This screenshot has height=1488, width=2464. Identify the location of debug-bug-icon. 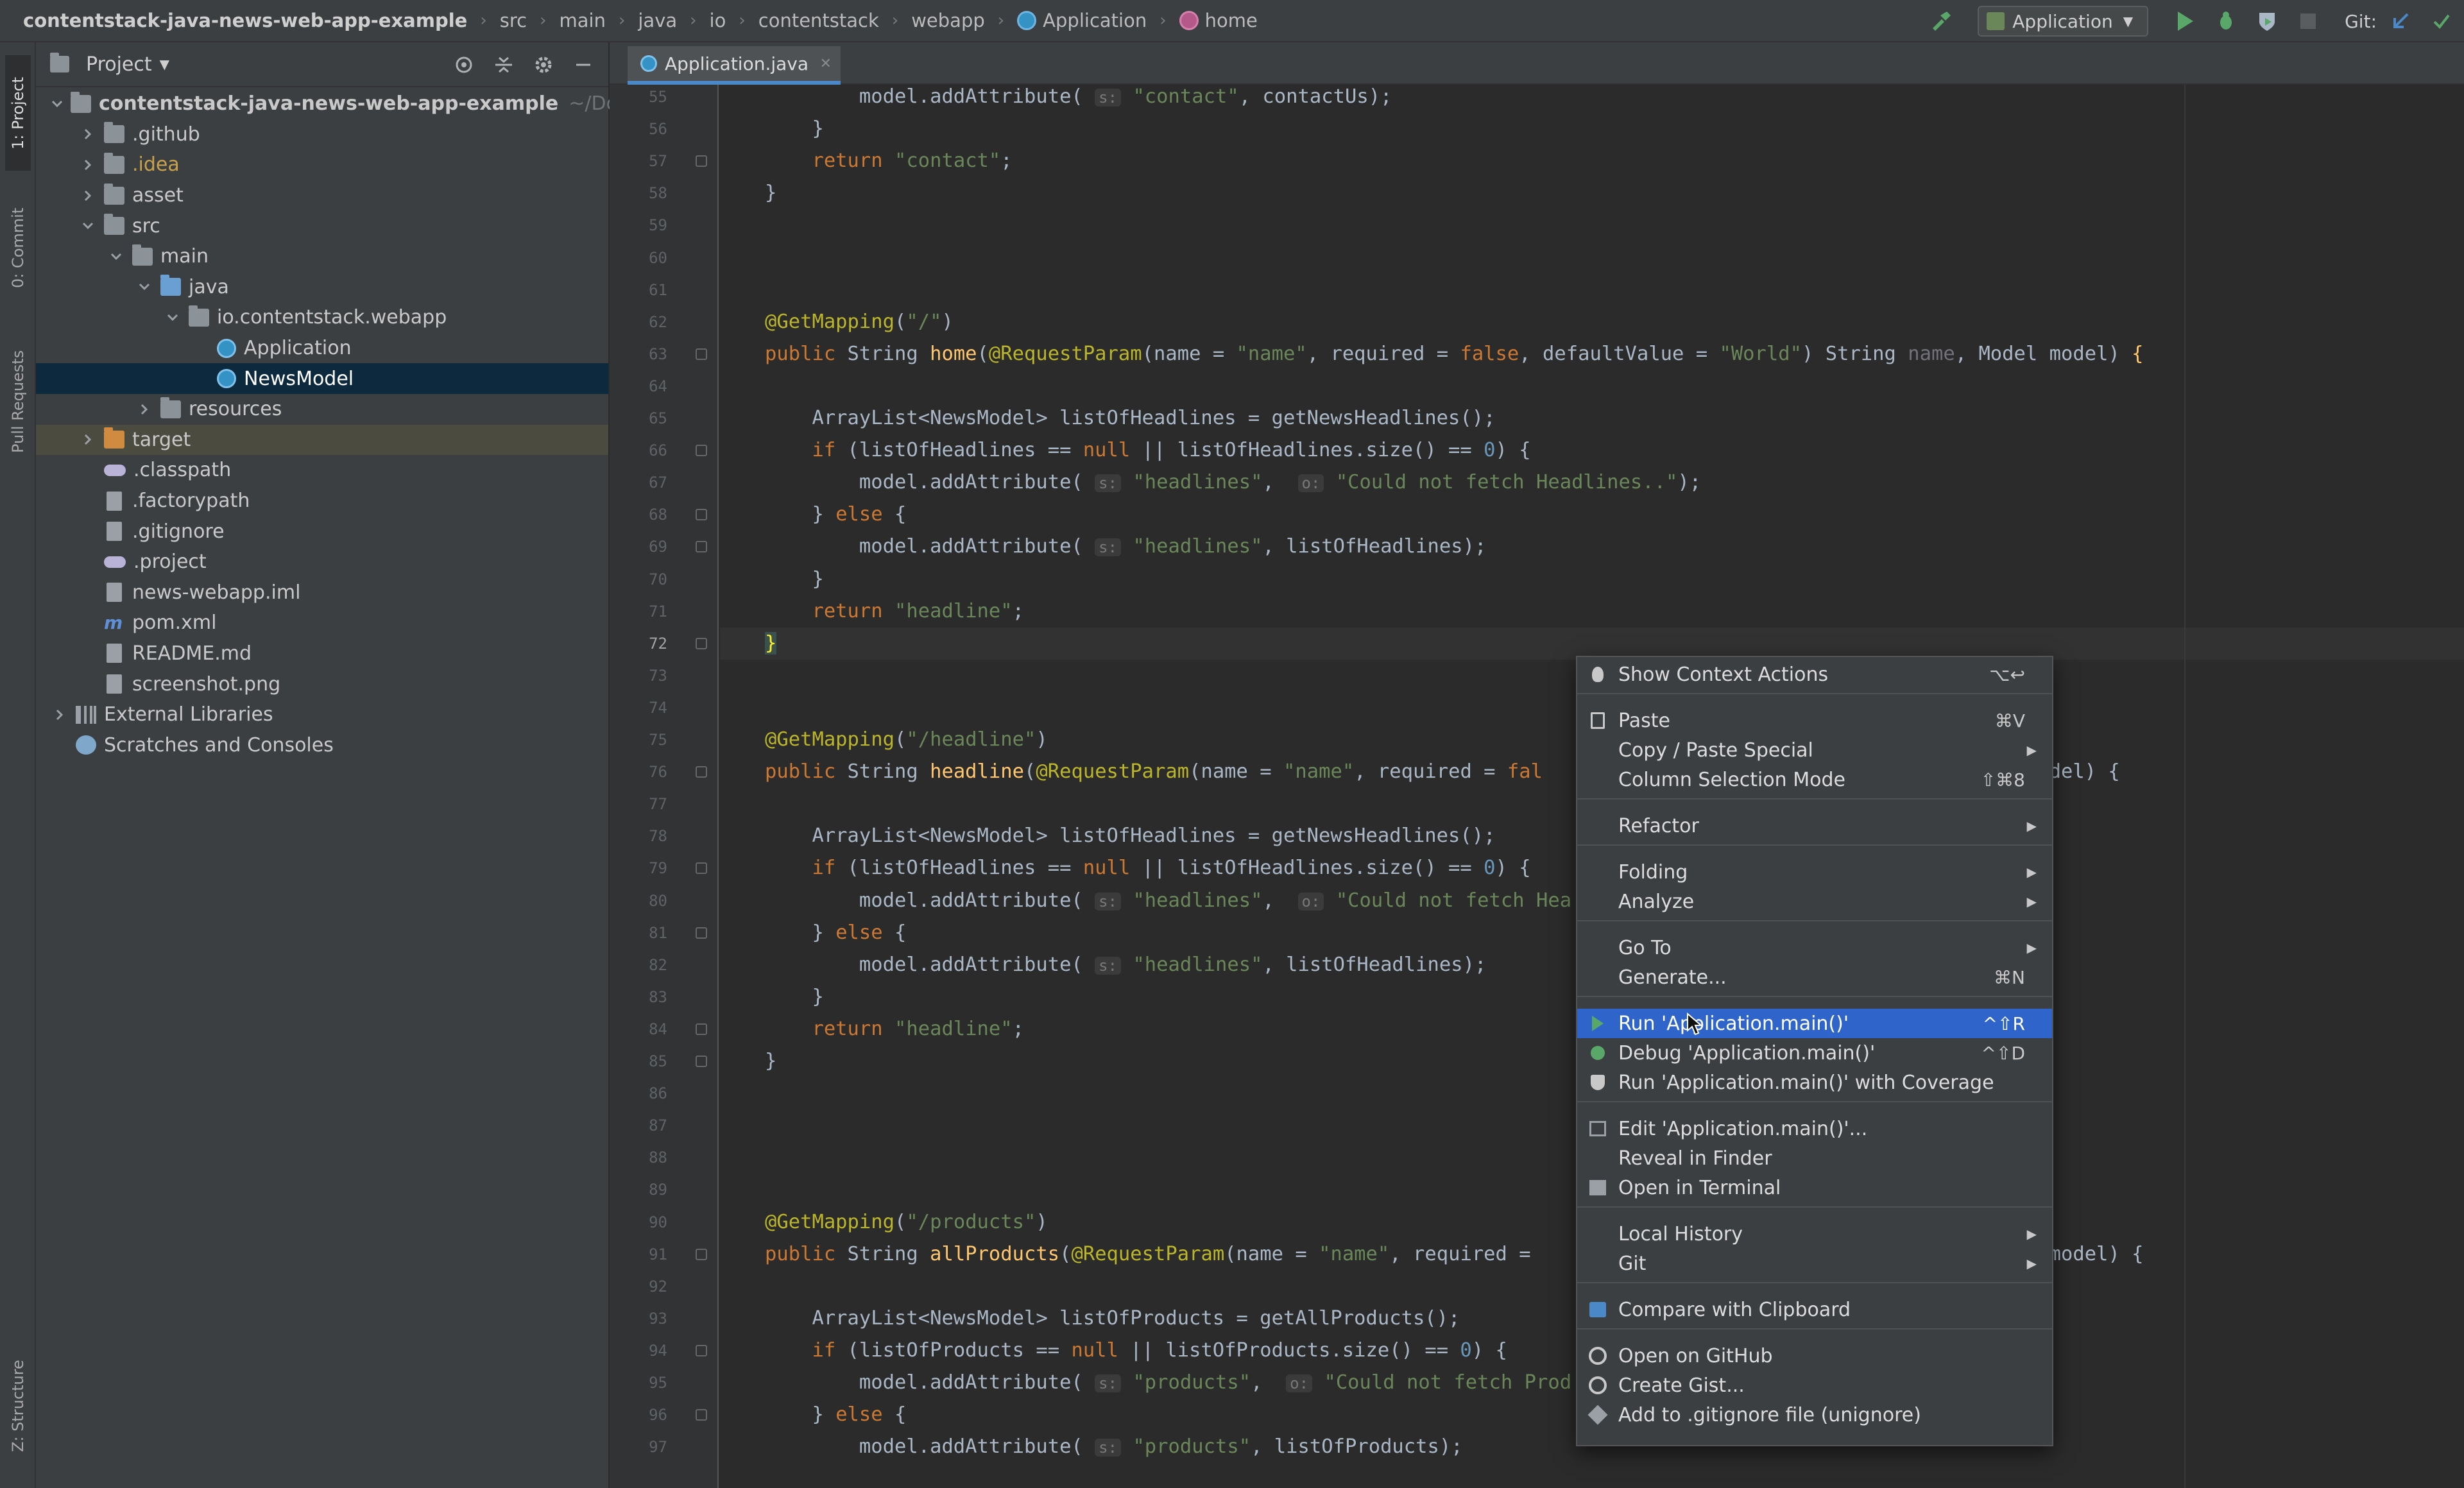
(2226, 21).